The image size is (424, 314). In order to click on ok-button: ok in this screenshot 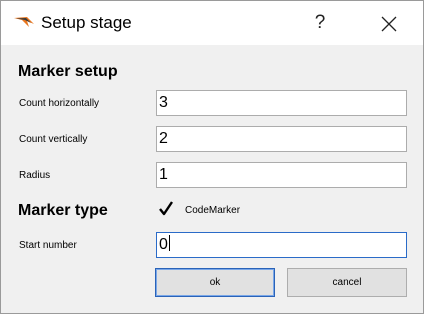, I will do `click(215, 282)`.